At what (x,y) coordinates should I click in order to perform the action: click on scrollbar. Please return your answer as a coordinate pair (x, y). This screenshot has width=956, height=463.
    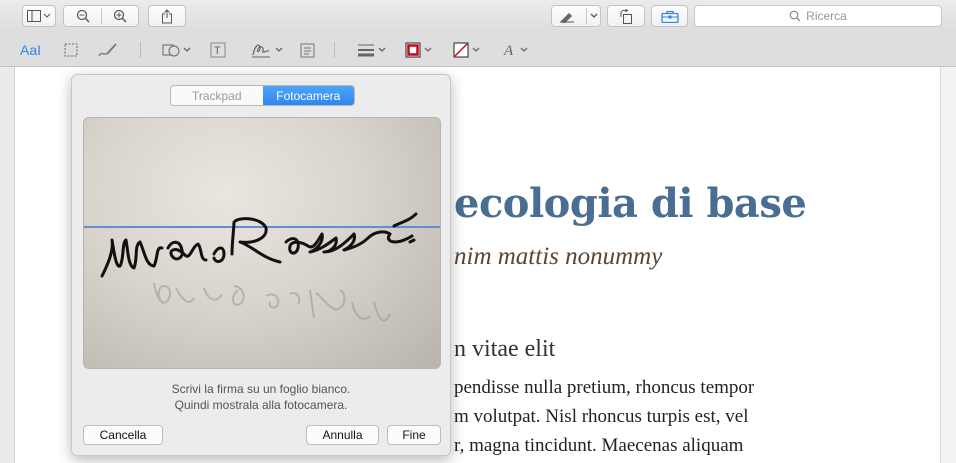
    Looking at the image, I should click on (948, 265).